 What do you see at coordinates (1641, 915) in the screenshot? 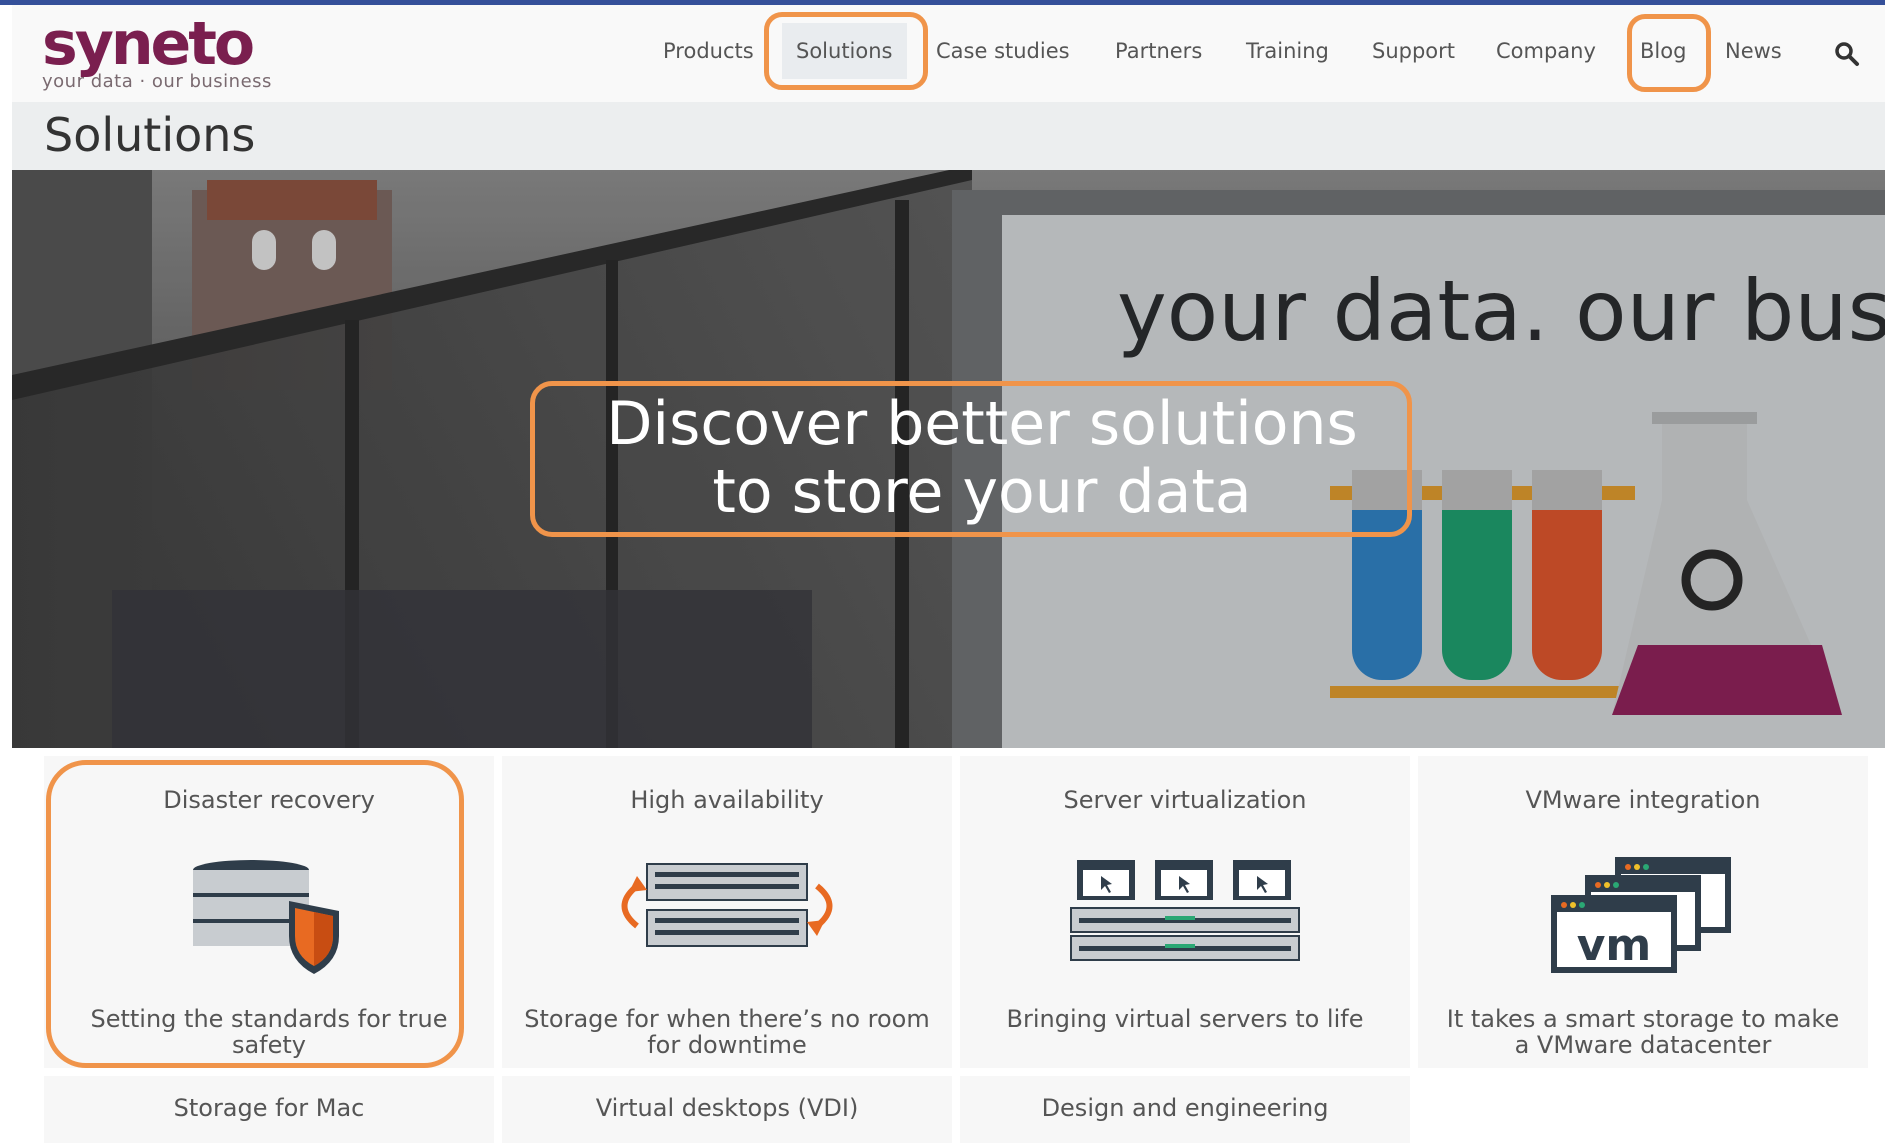
I see `vm-windows-icon: vm` at bounding box center [1641, 915].